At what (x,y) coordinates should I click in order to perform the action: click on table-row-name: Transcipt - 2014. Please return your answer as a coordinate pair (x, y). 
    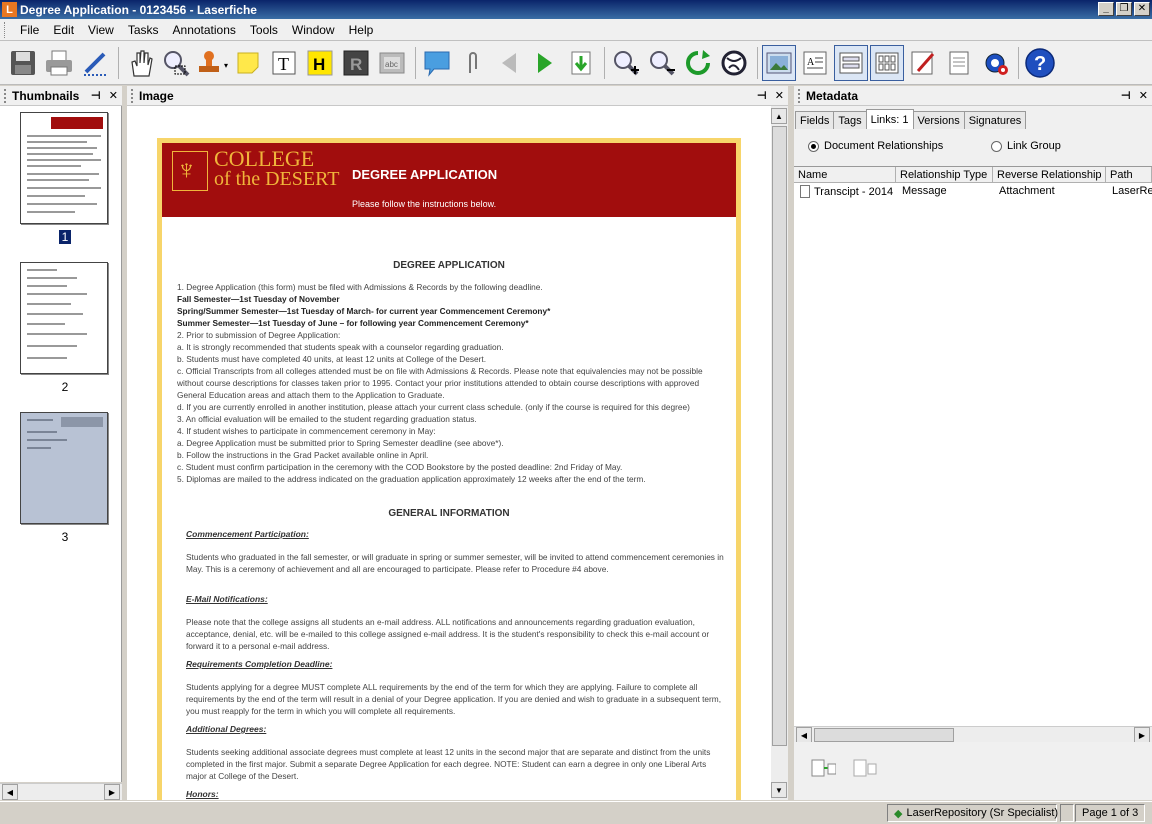
    Looking at the image, I should click on (846, 191).